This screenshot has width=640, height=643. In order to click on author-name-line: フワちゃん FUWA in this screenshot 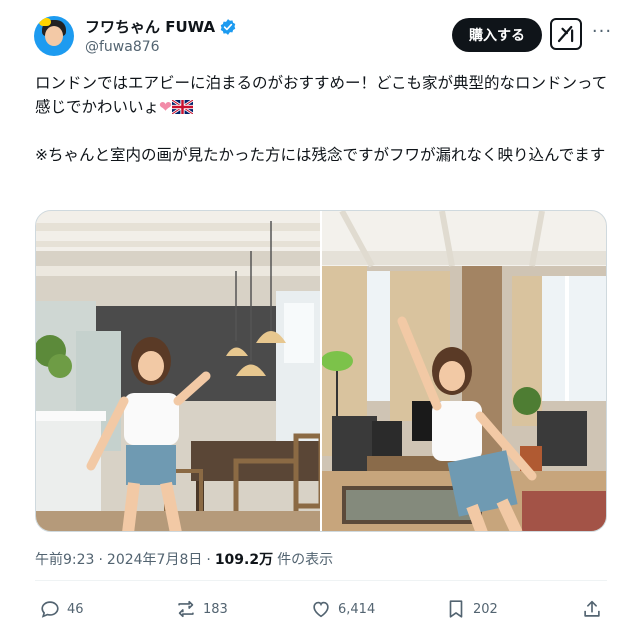, I will do `click(161, 26)`.